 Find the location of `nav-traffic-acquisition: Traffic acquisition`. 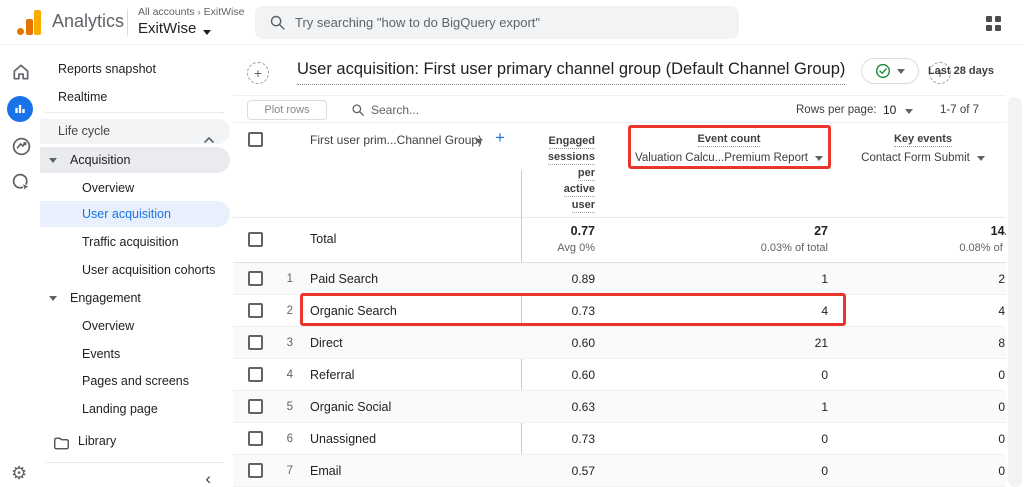

nav-traffic-acquisition: Traffic acquisition is located at coordinates (135, 242).